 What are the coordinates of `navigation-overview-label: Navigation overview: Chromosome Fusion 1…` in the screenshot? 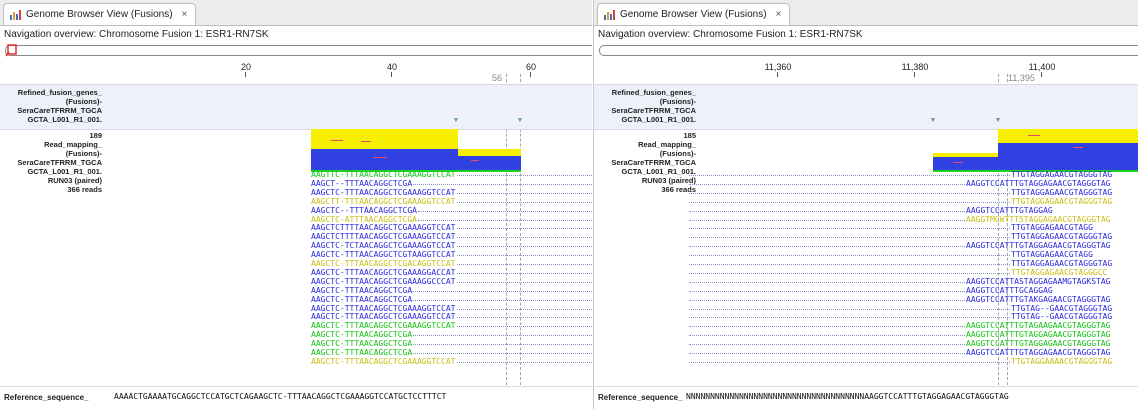 It's located at (136, 34).